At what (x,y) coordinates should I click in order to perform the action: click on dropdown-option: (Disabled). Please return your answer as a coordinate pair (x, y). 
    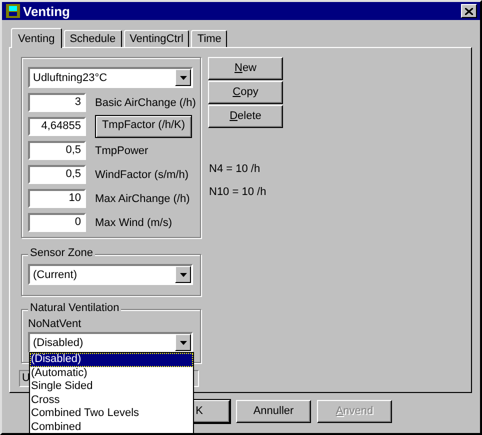
    Looking at the image, I should click on (111, 359).